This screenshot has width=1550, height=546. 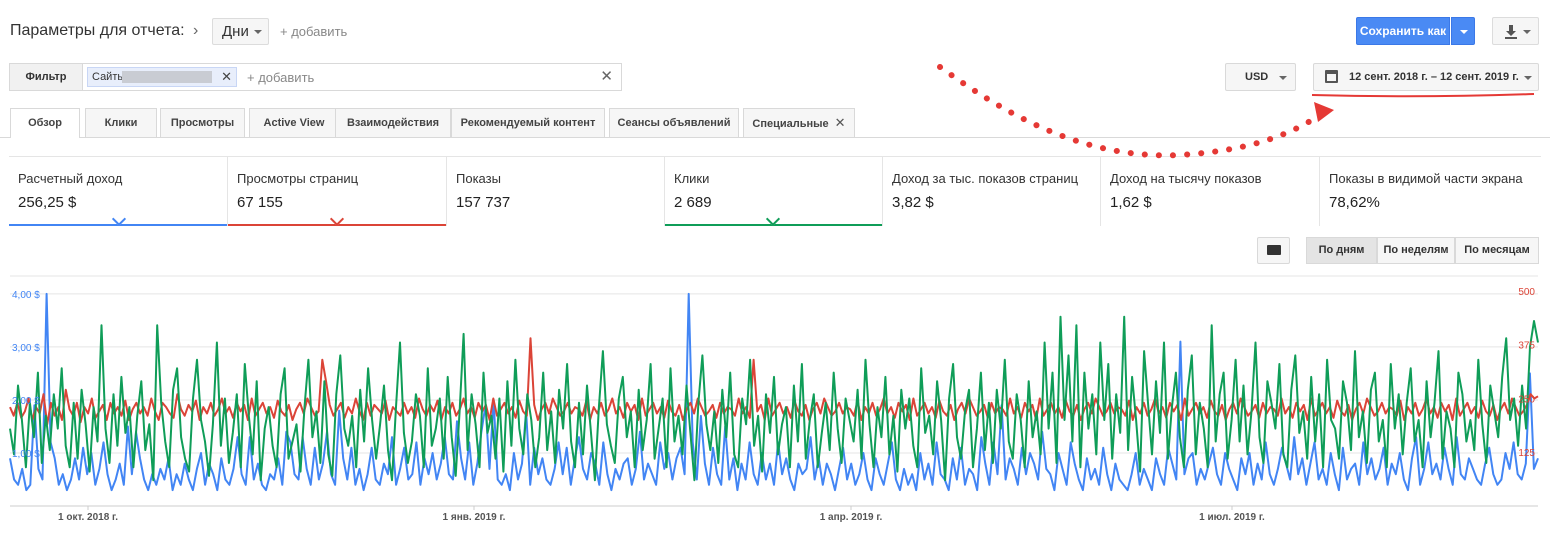 What do you see at coordinates (315, 77) in the screenshot?
I see `filter-bar: Фильтр Сайты ✕ + добавить ✕` at bounding box center [315, 77].